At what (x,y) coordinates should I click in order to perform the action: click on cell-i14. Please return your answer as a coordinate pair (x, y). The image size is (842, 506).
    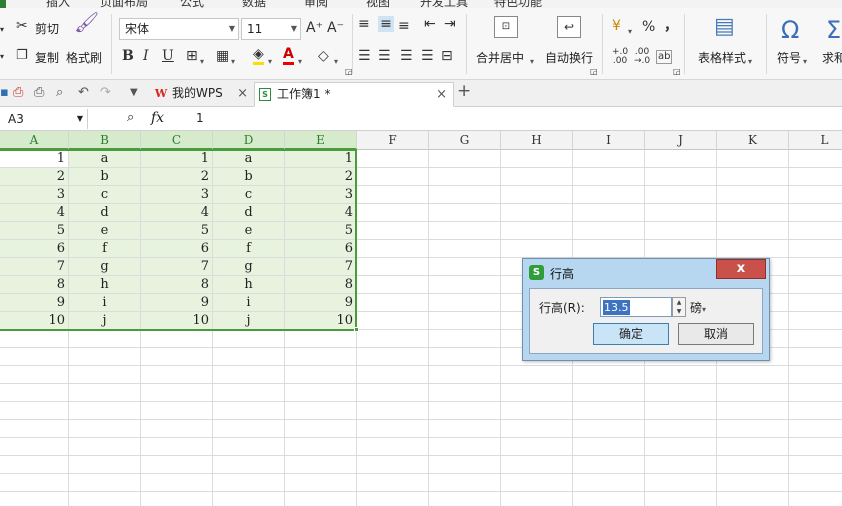
    Looking at the image, I should click on (609, 393).